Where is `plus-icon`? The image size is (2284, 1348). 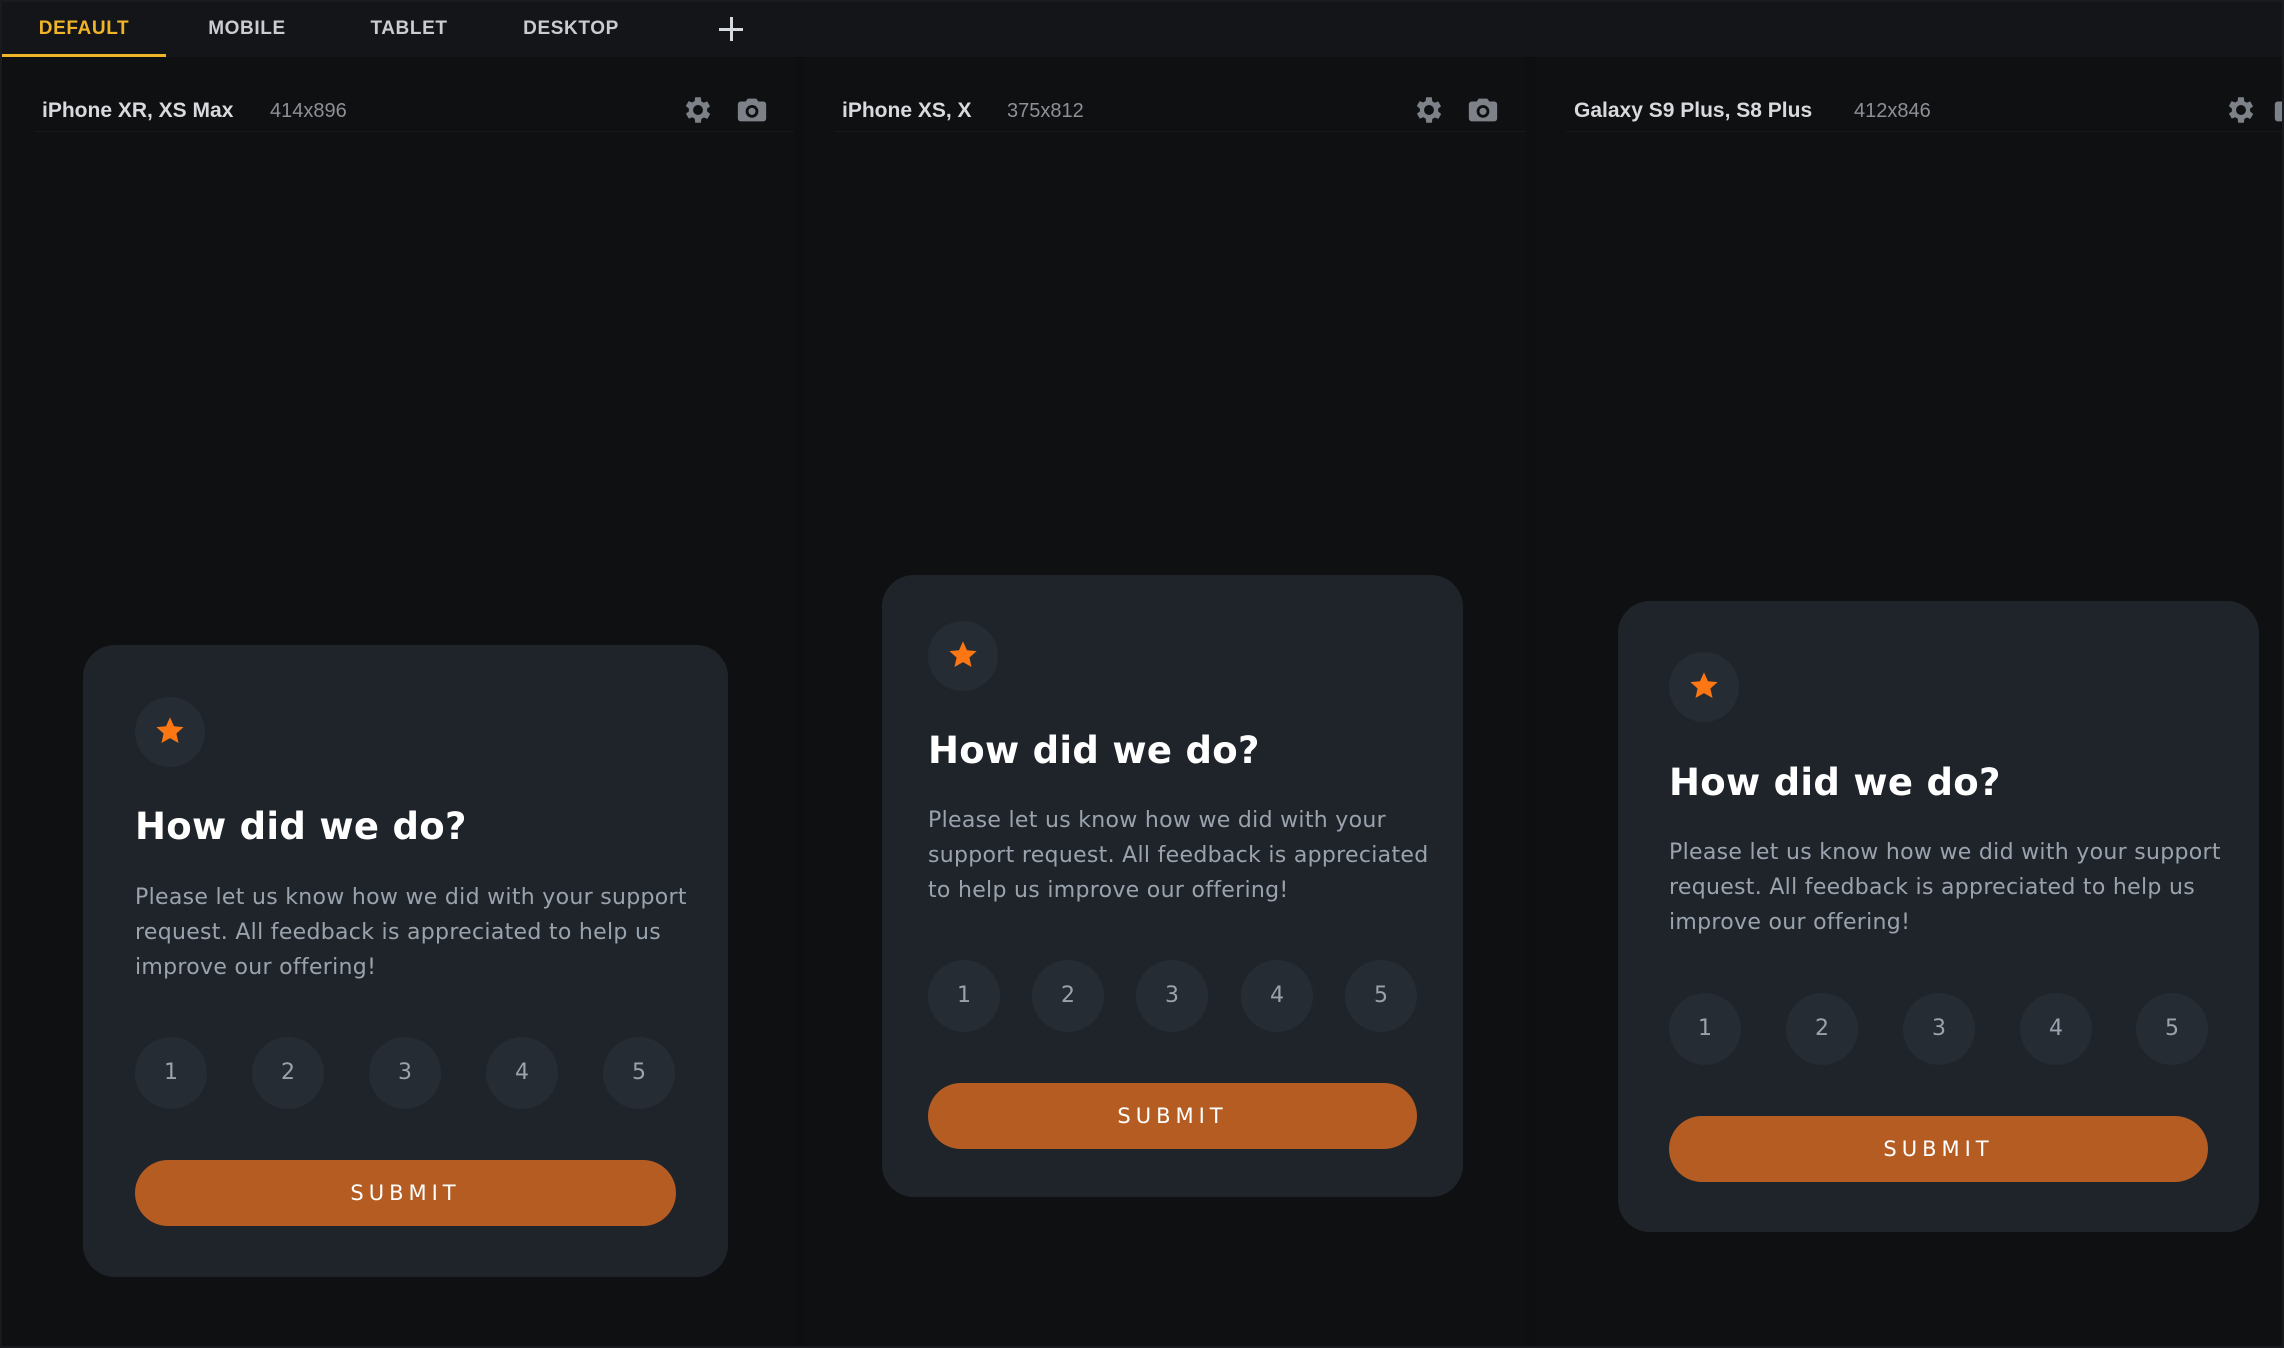
plus-icon is located at coordinates (731, 29).